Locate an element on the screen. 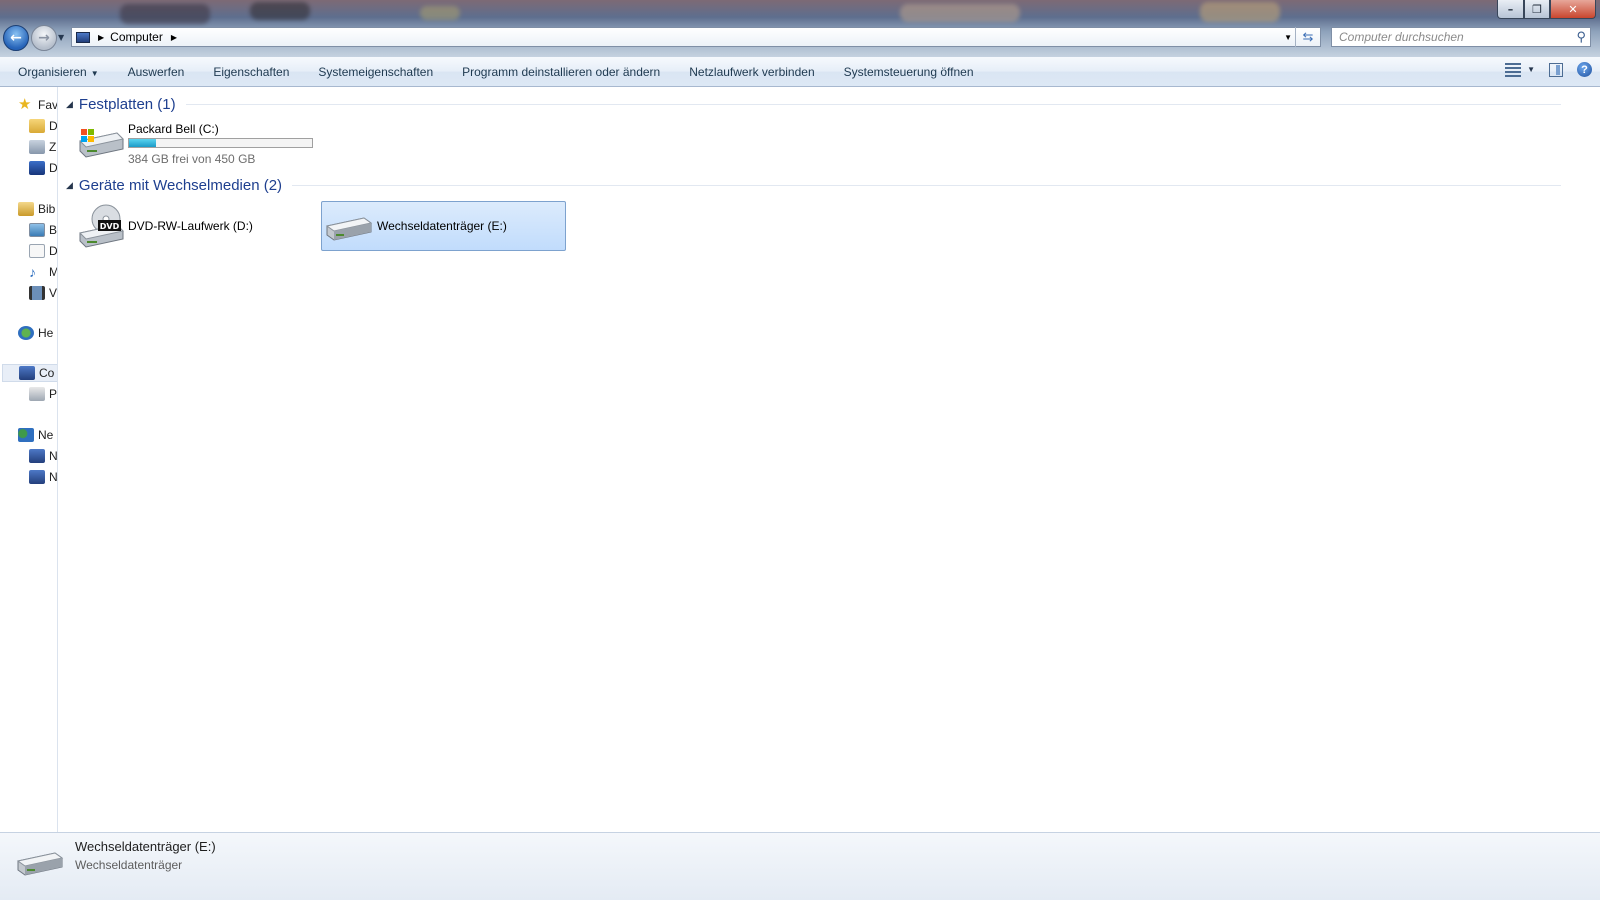 Image resolution: width=1600 pixels, height=900 pixels. nav-network: Ne is located at coordinates (35, 435).